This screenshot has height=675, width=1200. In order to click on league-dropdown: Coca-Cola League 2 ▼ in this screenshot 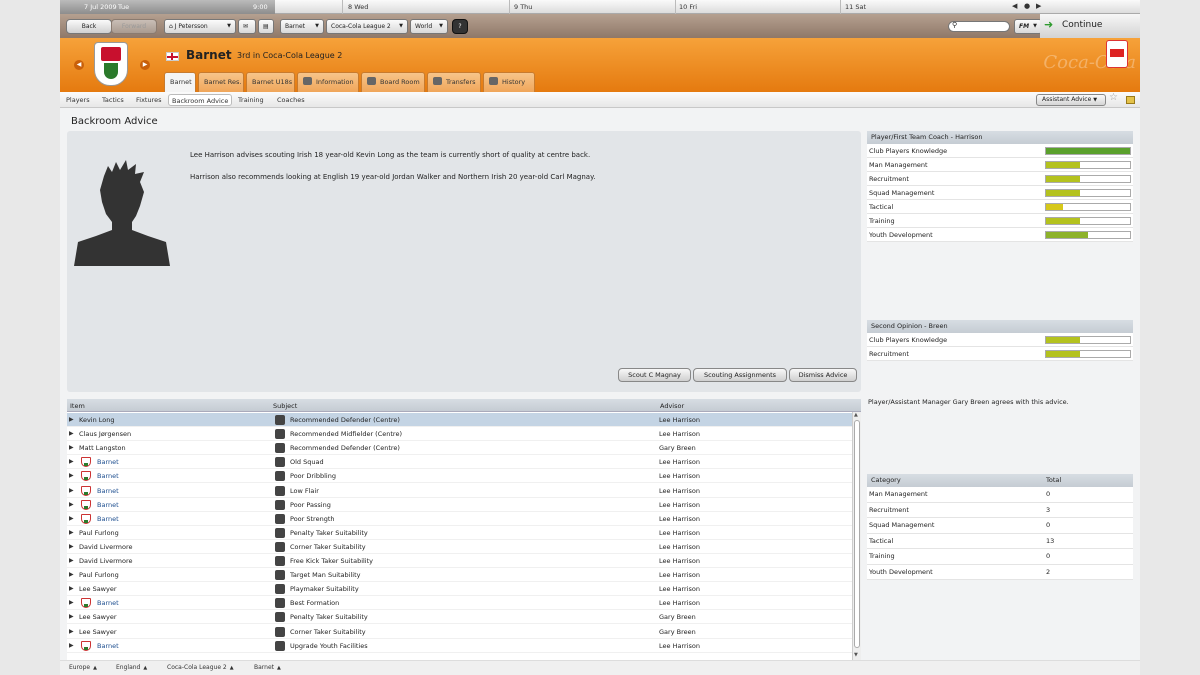, I will do `click(367, 26)`.